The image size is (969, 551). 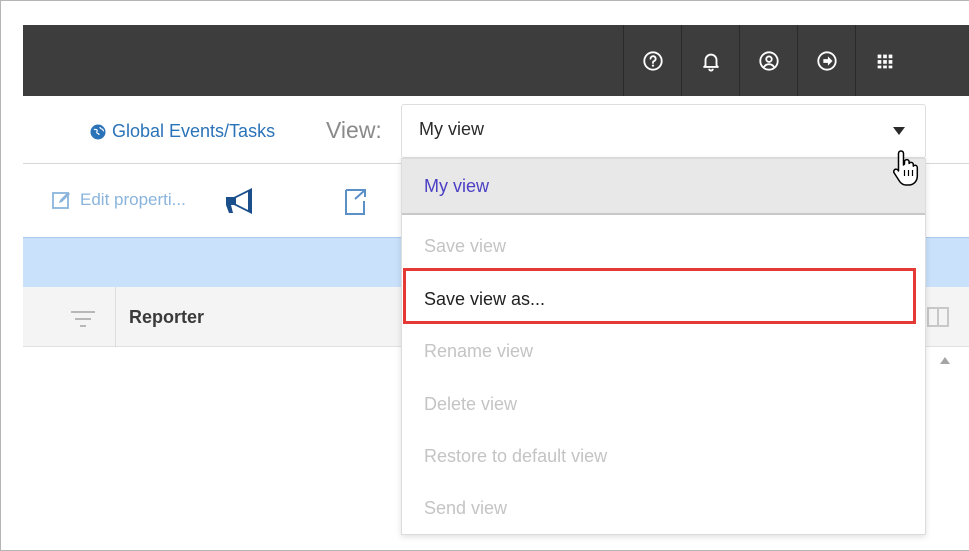 I want to click on global-events-tasks-link: Global Events/Tasks, so click(x=182, y=131).